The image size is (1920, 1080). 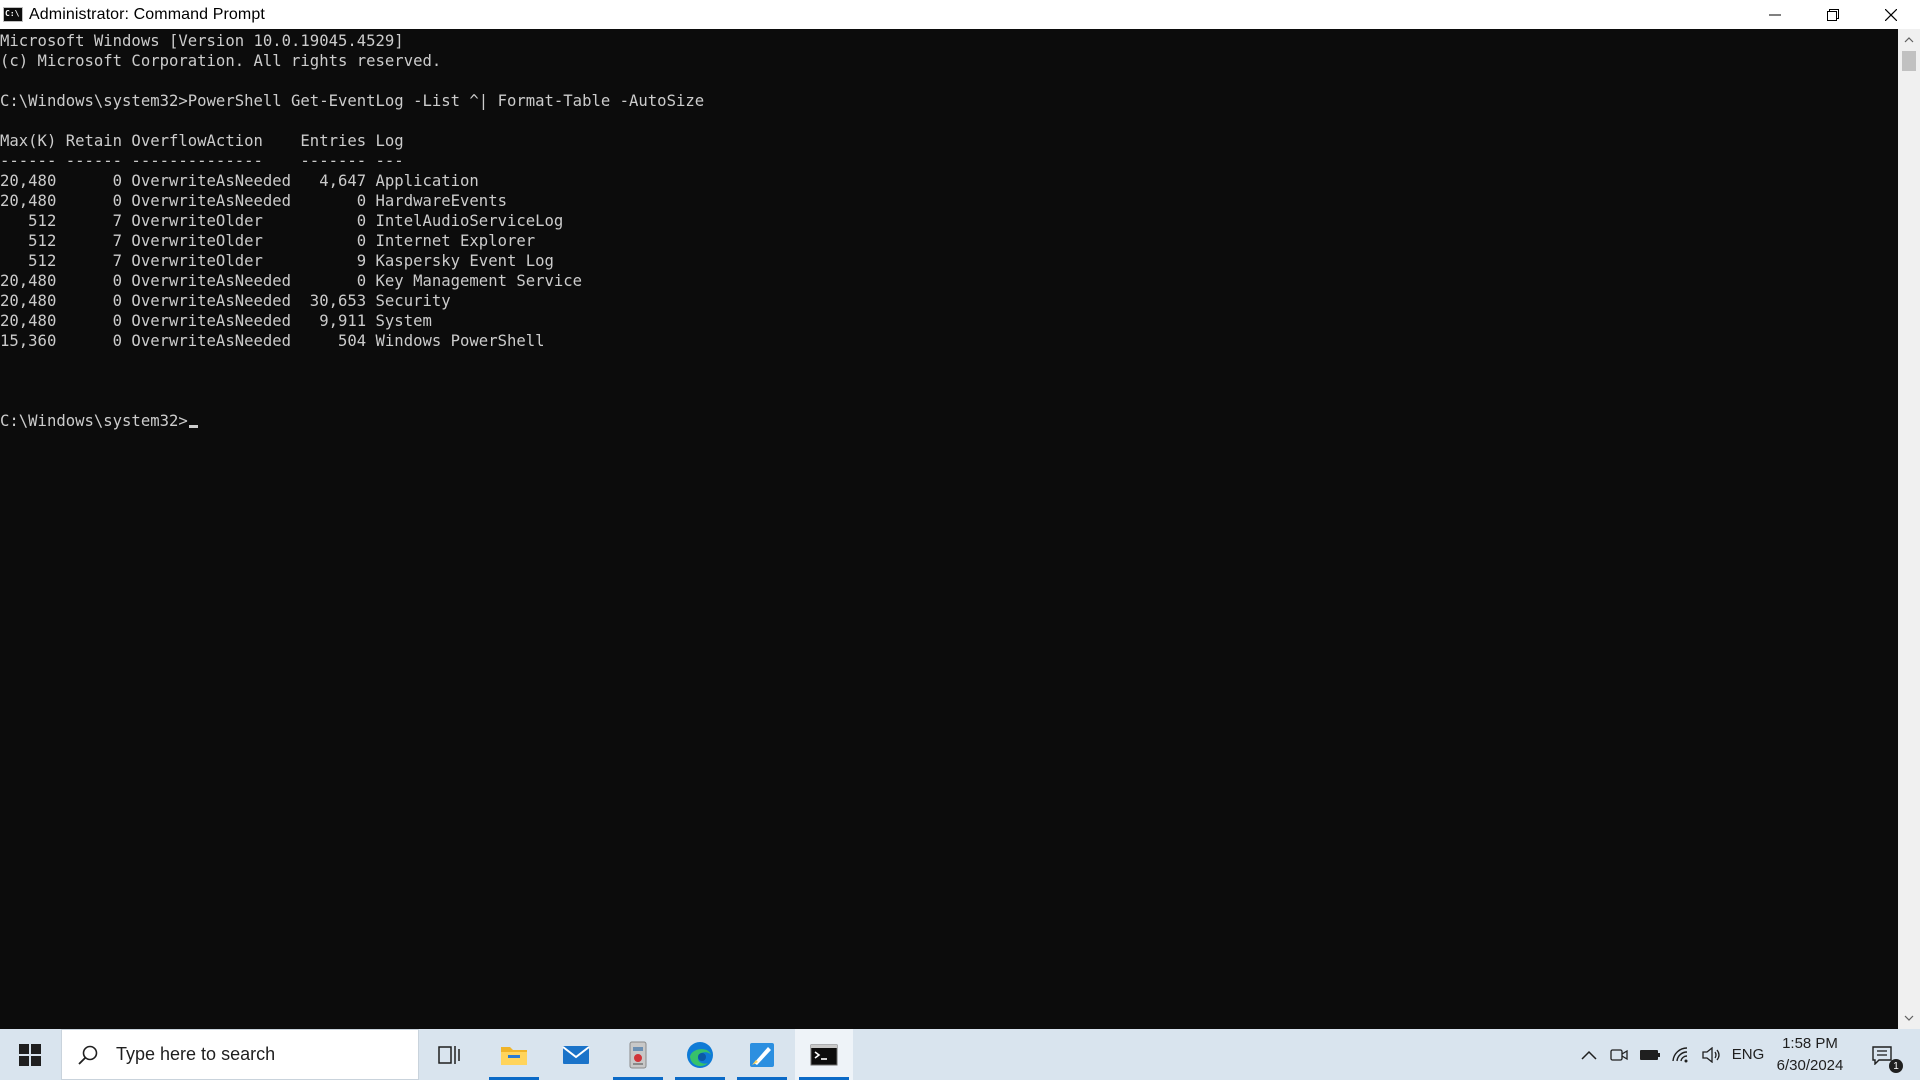 I want to click on wifi-icon, so click(x=1680, y=1054).